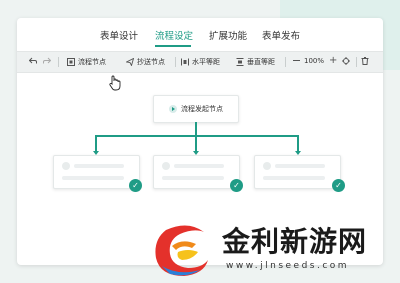 This screenshot has width=400, height=283. I want to click on trash-icon, so click(365, 61).